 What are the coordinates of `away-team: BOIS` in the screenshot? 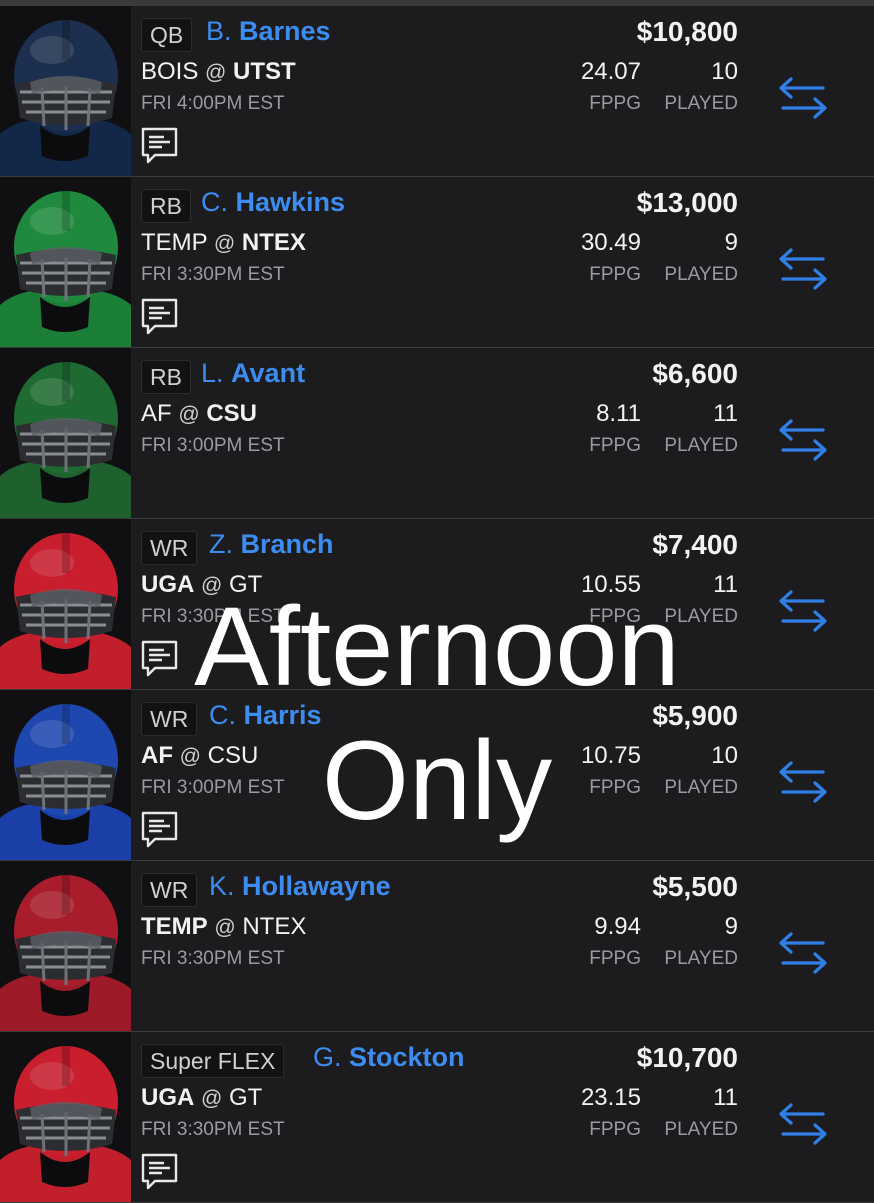 It's located at (170, 71).